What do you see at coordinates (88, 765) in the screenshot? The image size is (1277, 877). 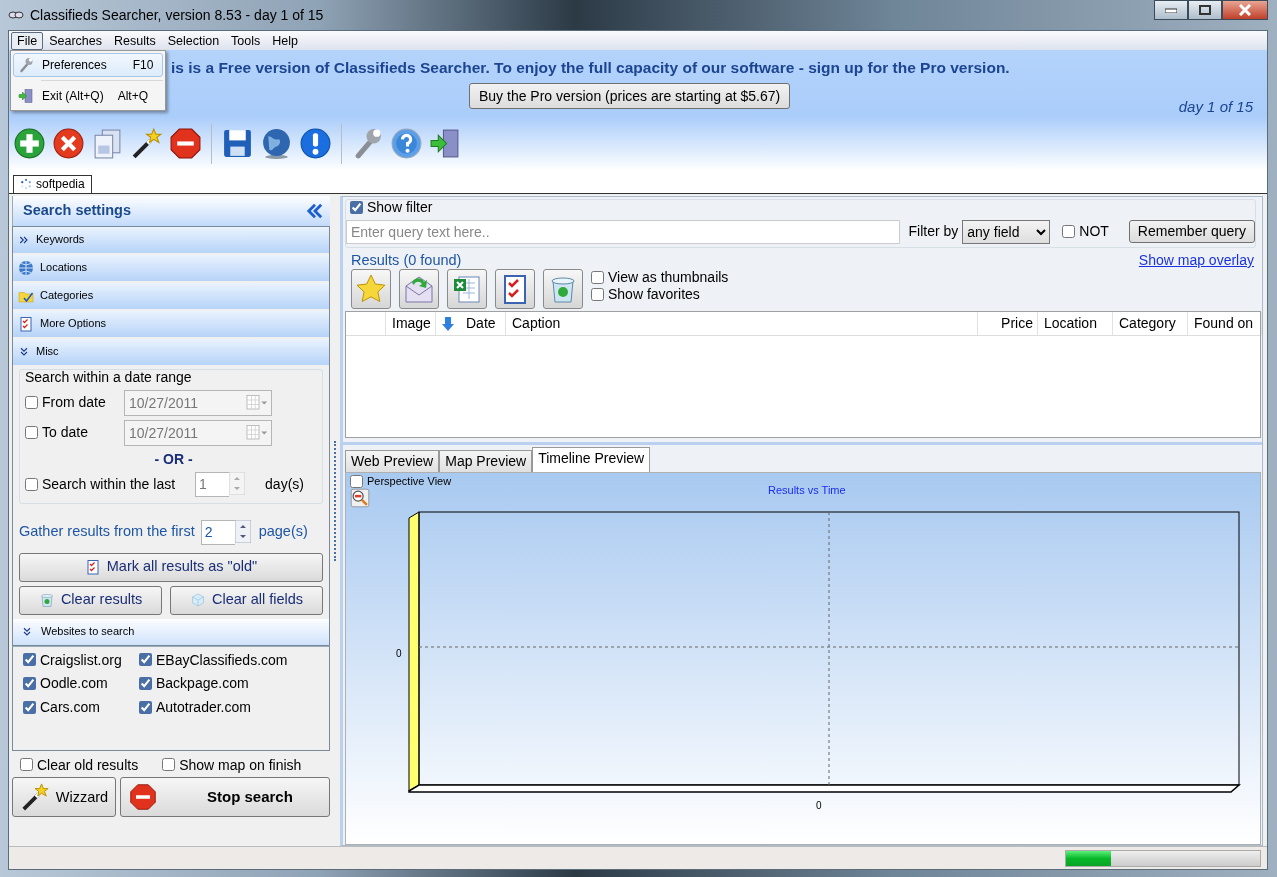 I see `checkbox-label: Clear old results` at bounding box center [88, 765].